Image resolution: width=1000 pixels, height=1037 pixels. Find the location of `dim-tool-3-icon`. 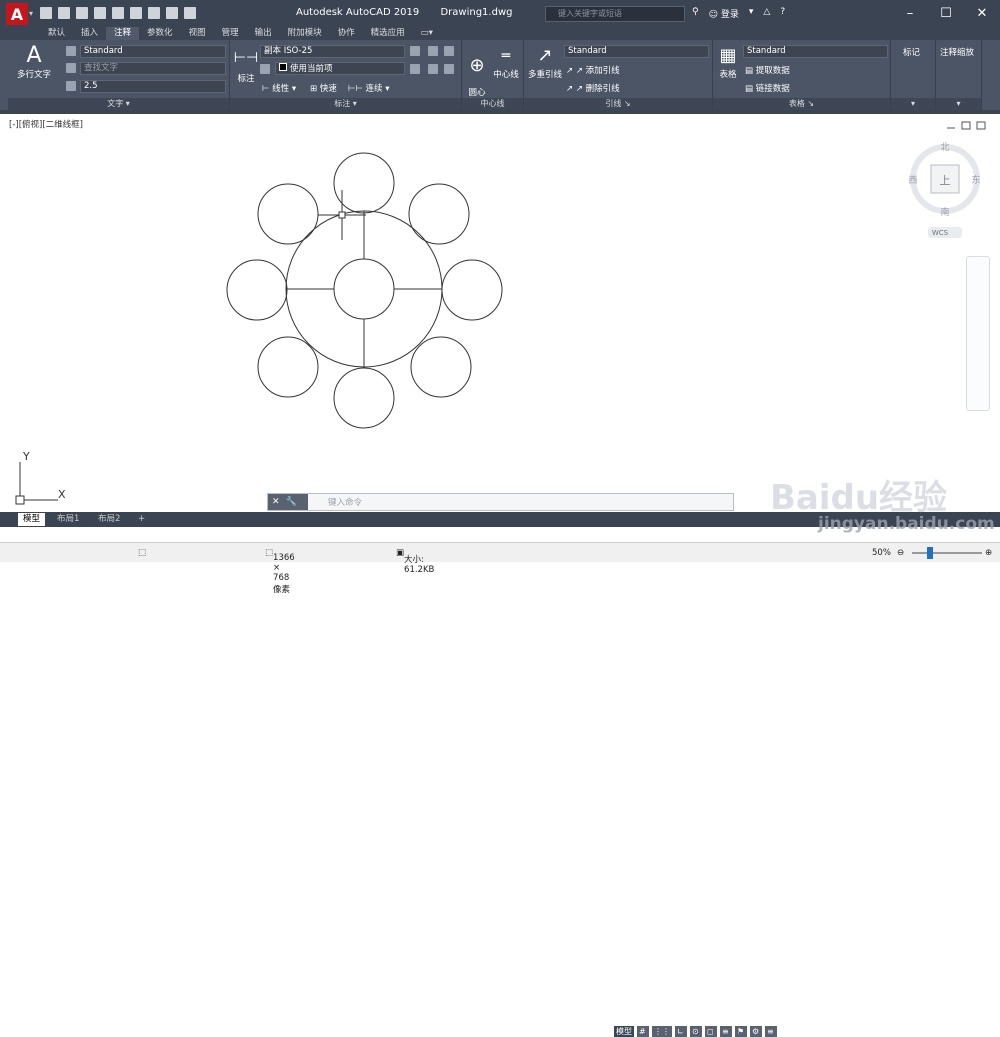

dim-tool-3-icon is located at coordinates (449, 51).